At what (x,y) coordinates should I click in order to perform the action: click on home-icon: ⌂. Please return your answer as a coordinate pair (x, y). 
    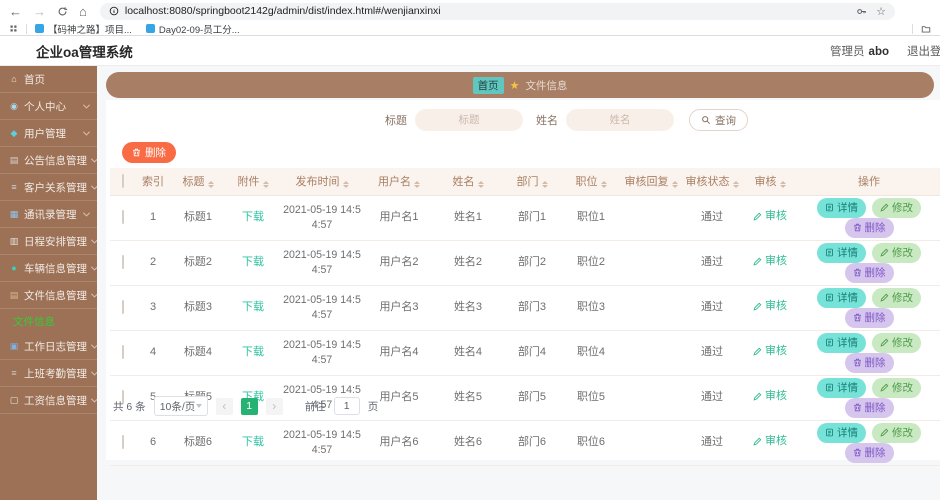
    Looking at the image, I should click on (83, 11).